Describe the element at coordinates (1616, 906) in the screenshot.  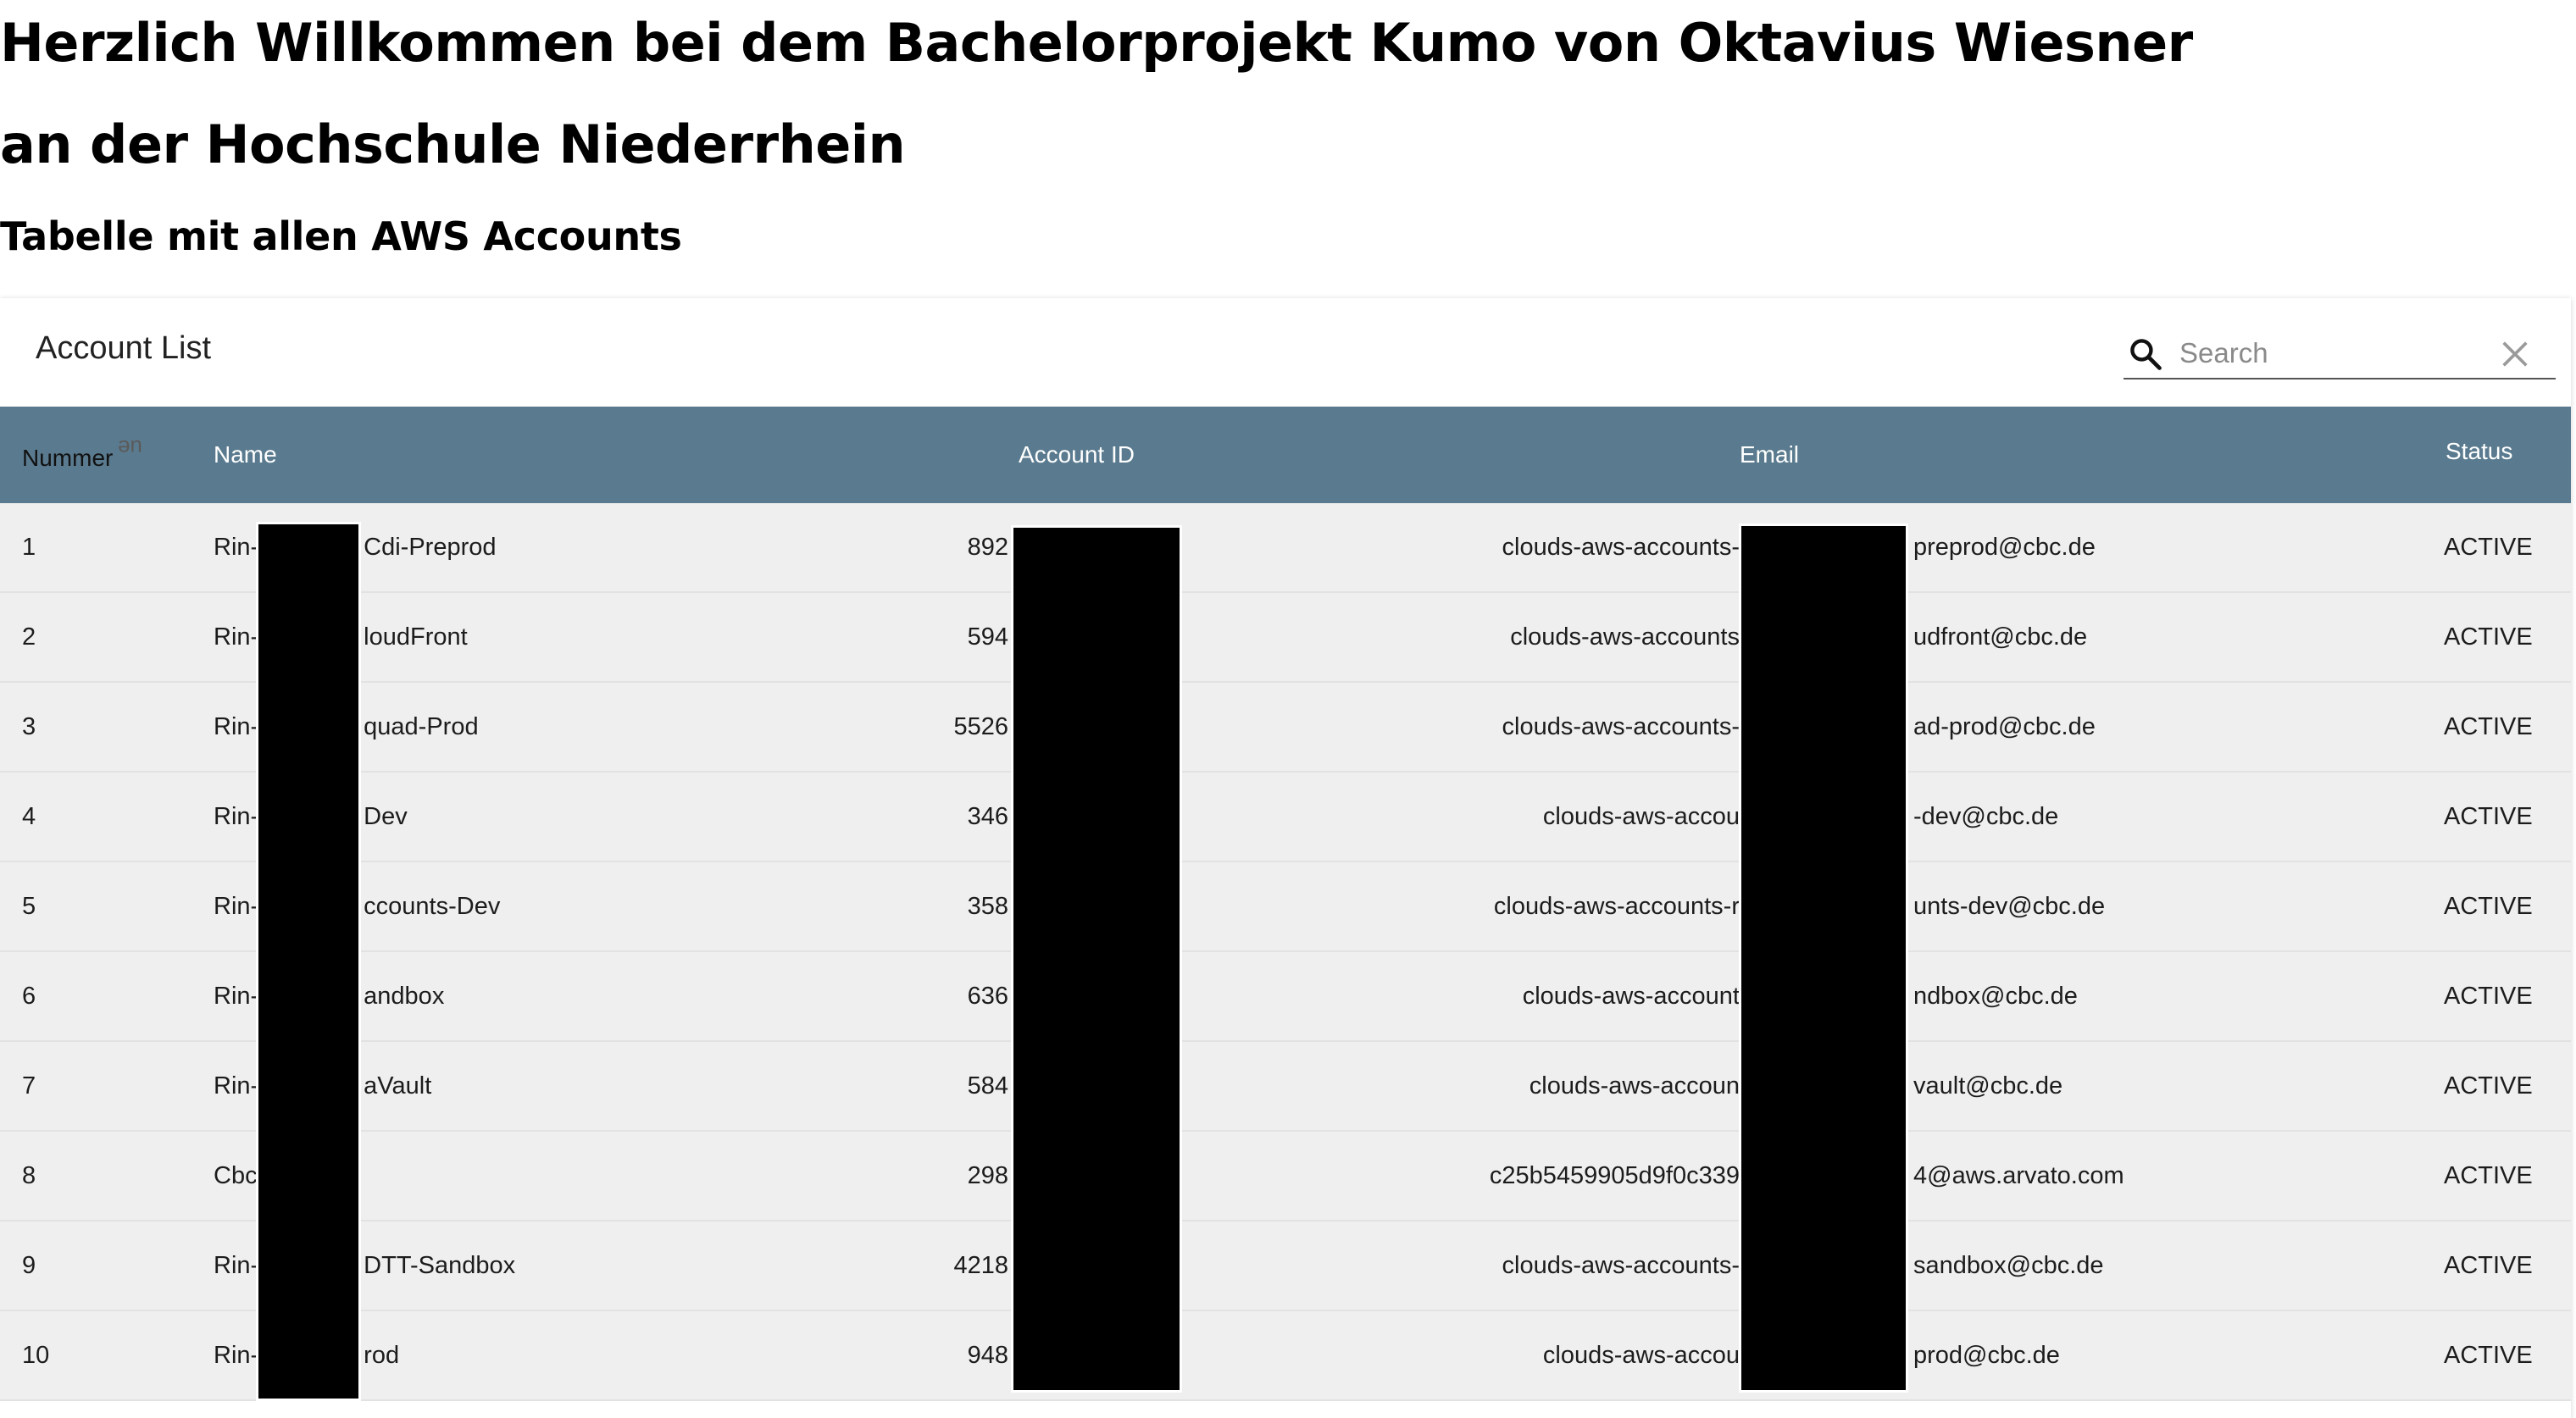
I see `cell-email-prefix: clouds-aws-accounts-r` at that location.